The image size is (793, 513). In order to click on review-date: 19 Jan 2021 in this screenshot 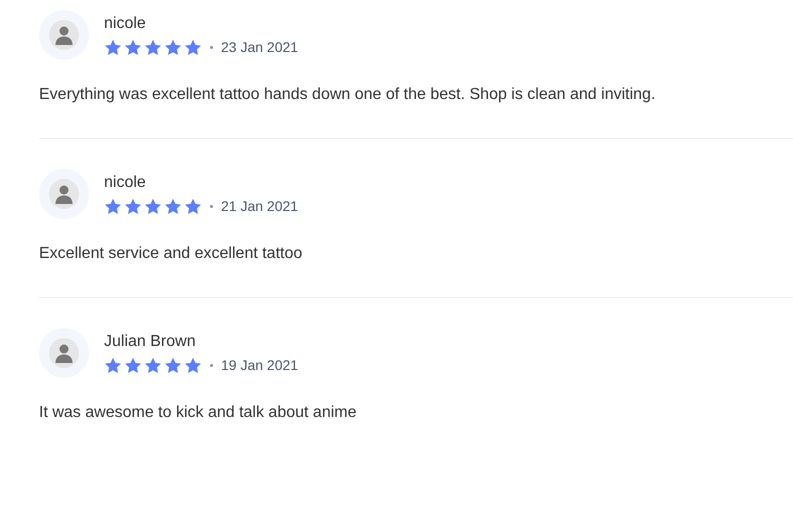, I will do `click(259, 365)`.